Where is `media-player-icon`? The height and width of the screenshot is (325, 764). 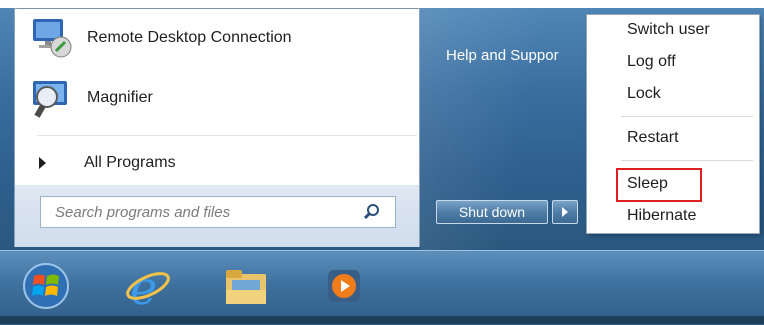 media-player-icon is located at coordinates (344, 286).